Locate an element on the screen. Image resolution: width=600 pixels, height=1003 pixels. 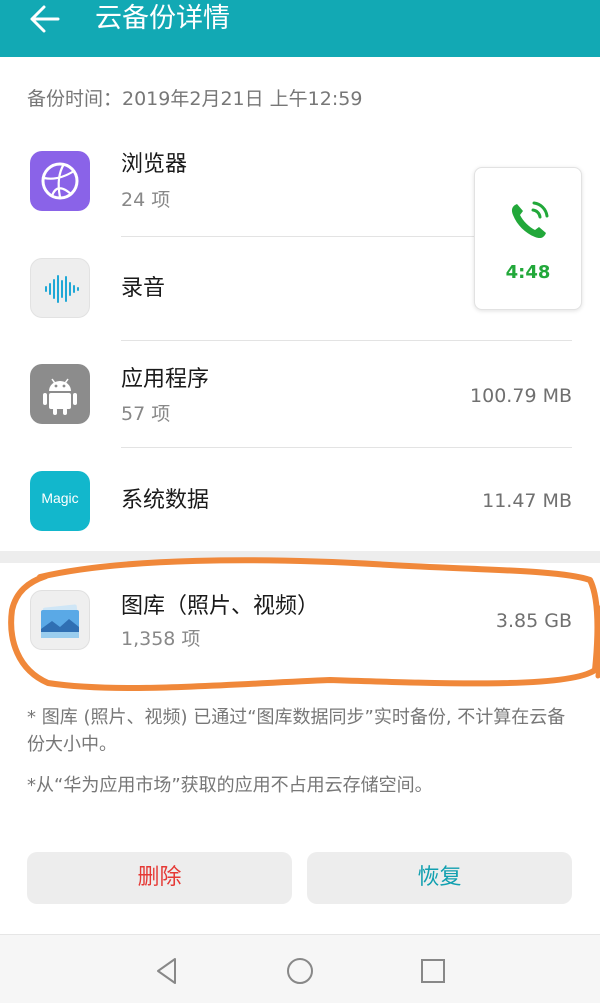
delete-button: 删除 is located at coordinates (159, 878).